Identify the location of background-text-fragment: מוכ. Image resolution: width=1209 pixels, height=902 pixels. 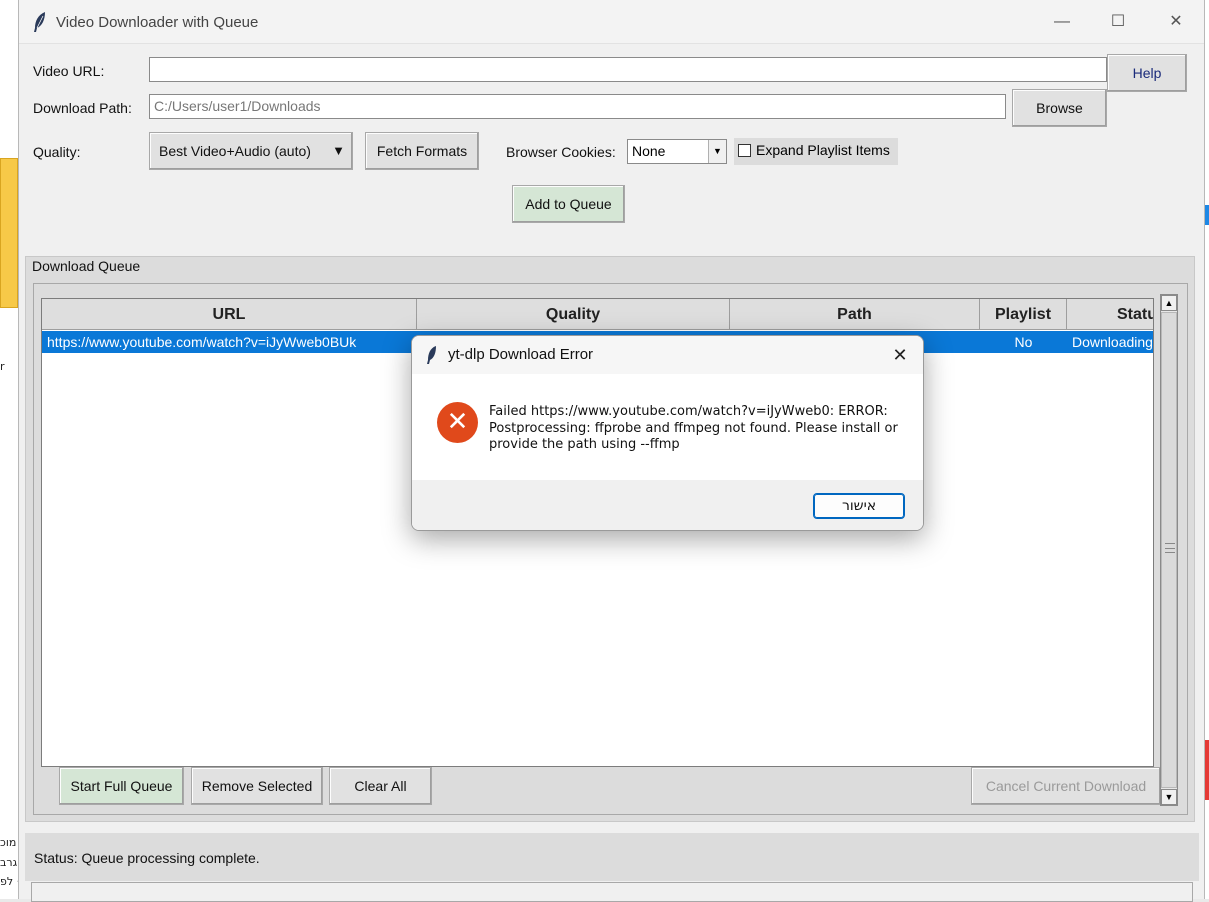
(8, 842).